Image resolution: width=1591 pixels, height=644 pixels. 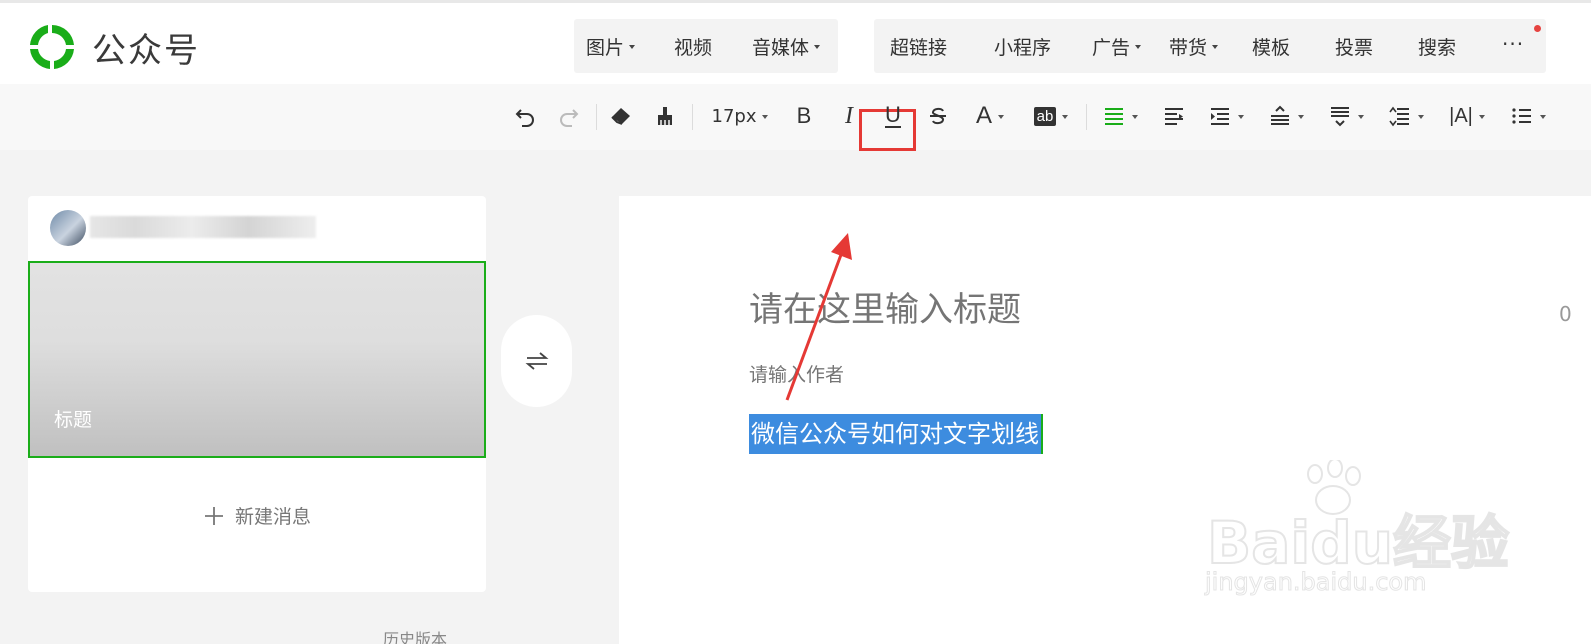 I want to click on menu-ads: 广告, so click(x=1117, y=46).